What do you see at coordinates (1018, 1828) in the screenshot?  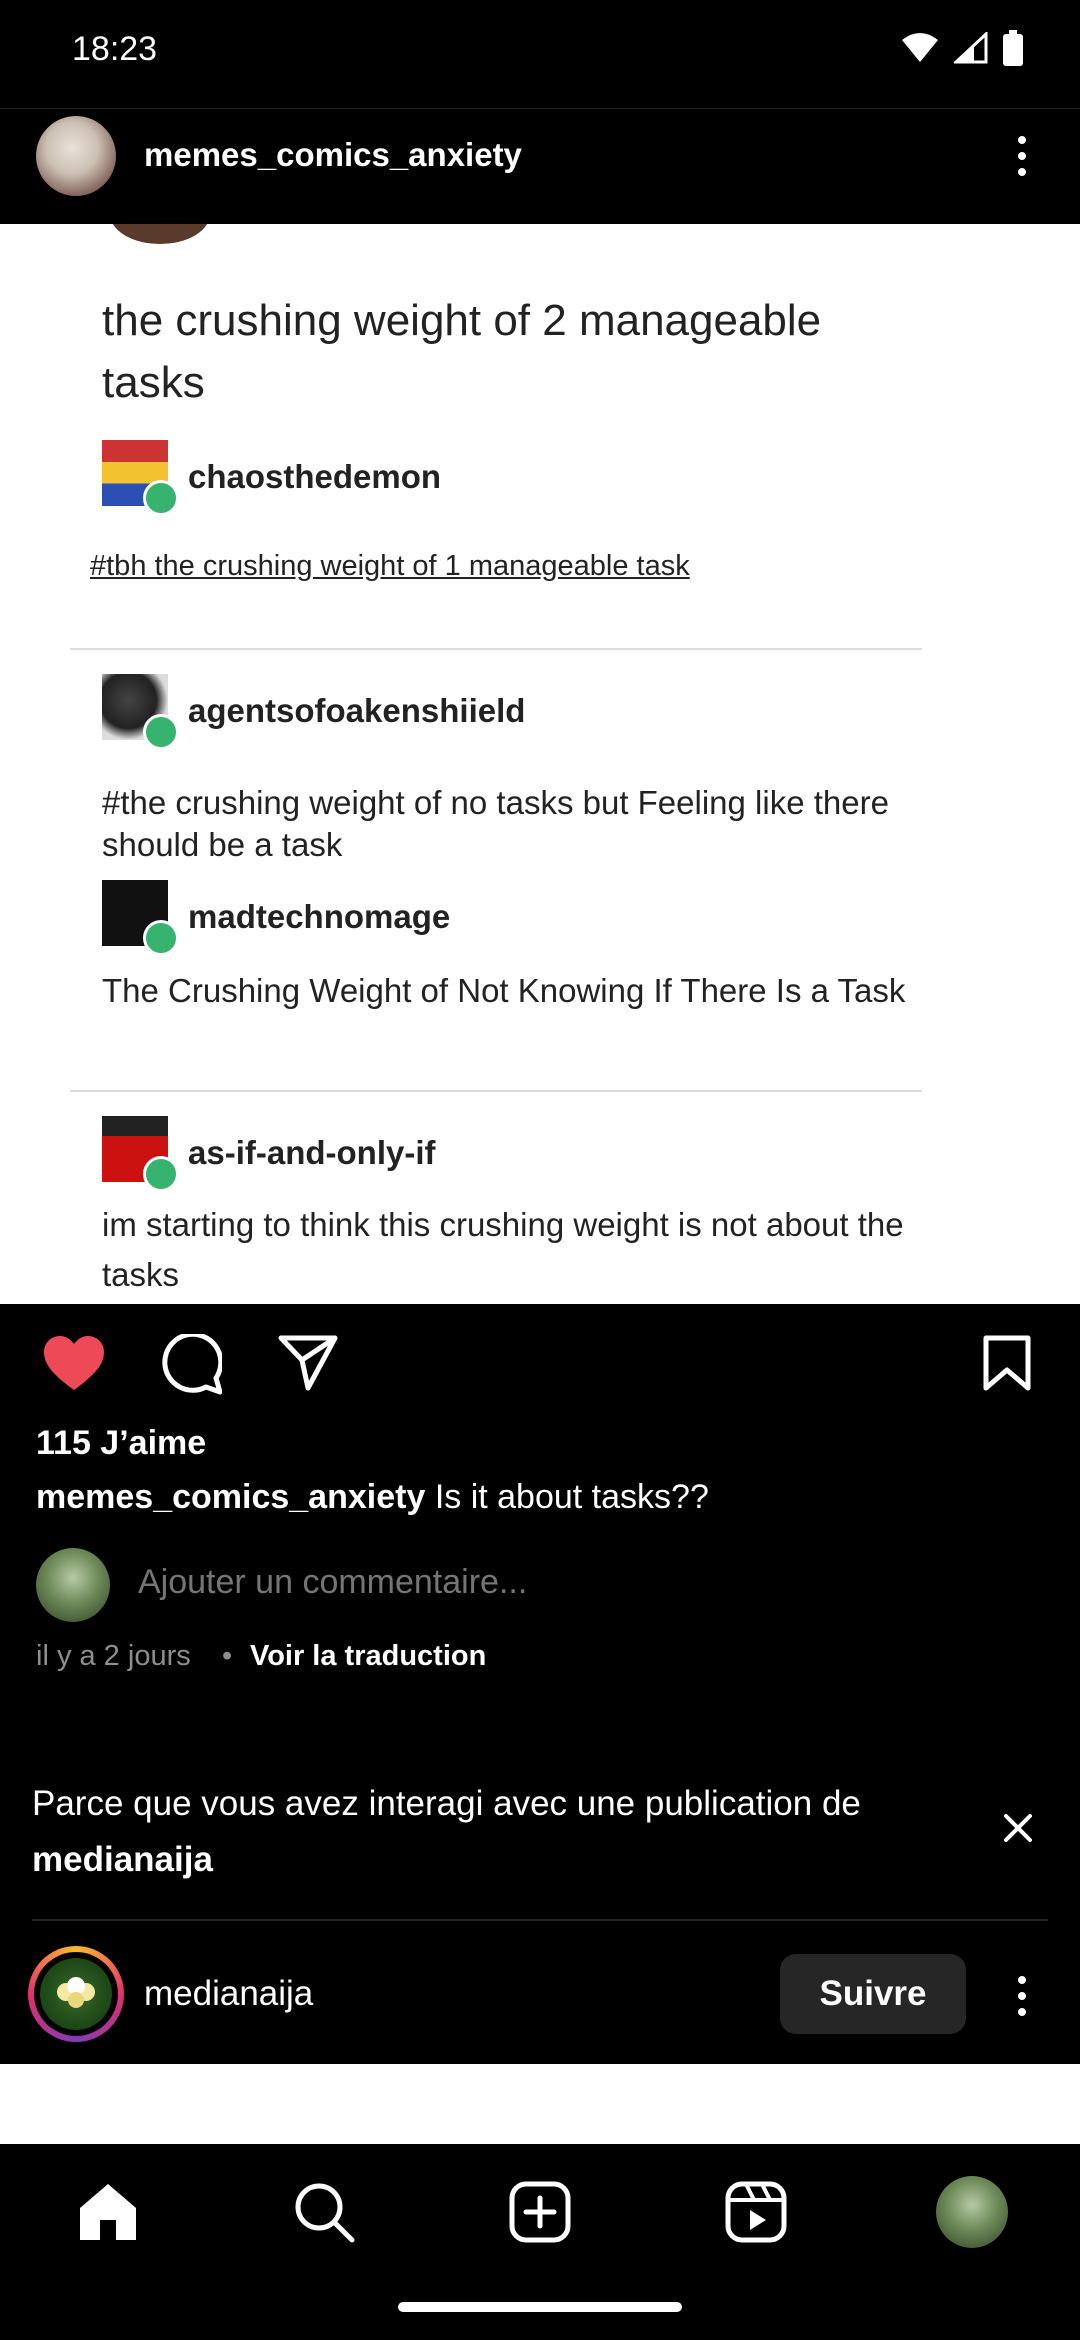 I see `close-icon` at bounding box center [1018, 1828].